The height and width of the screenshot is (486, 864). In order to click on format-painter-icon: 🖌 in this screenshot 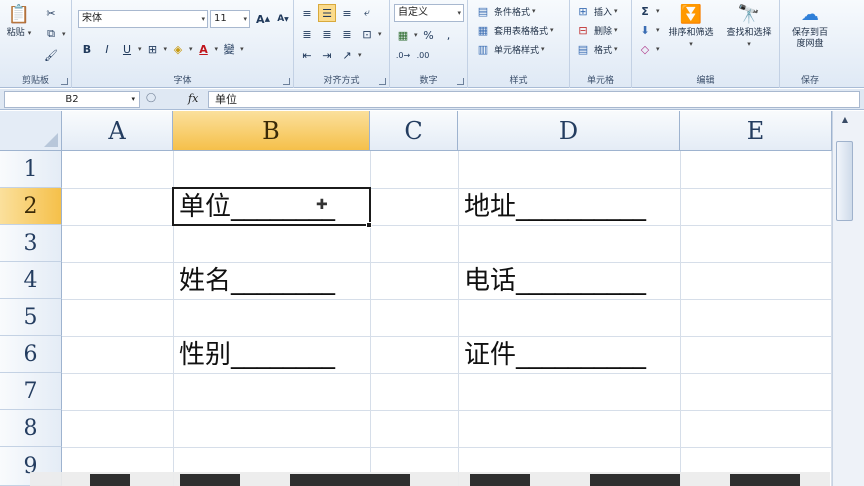, I will do `click(51, 55)`.